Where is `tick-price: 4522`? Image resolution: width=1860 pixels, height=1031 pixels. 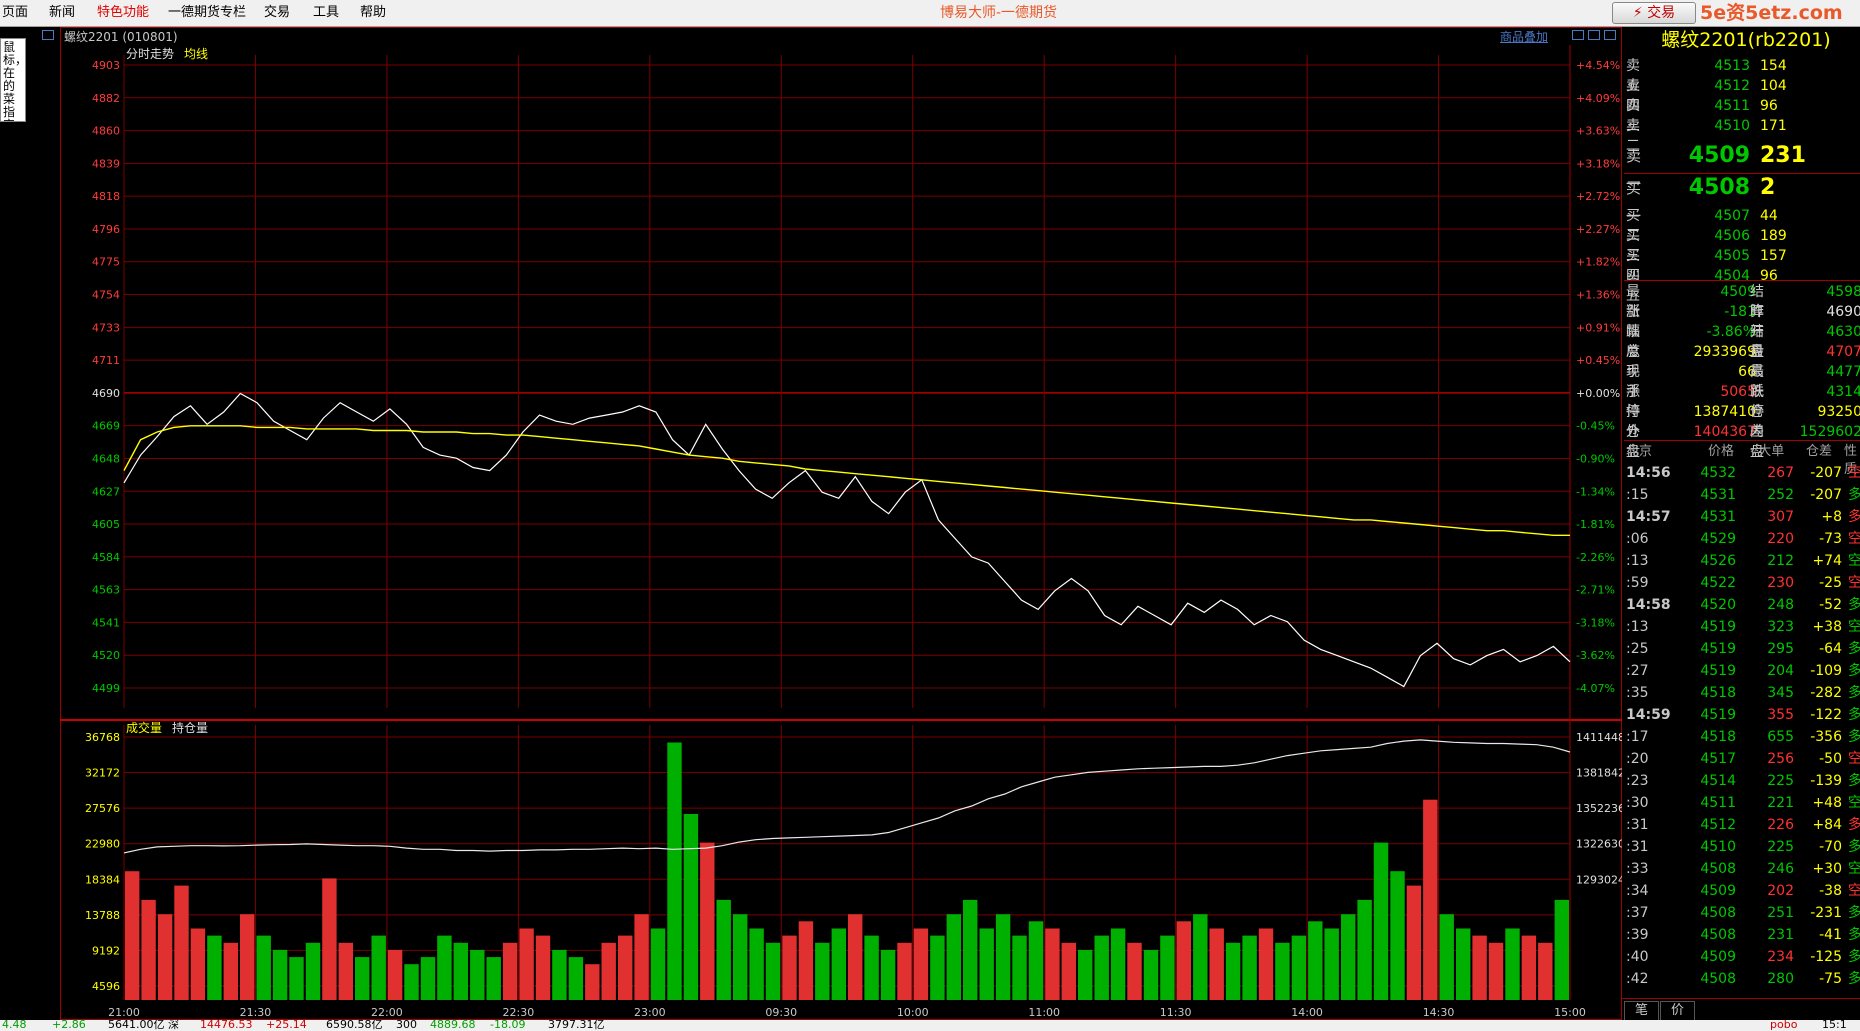 tick-price: 4522 is located at coordinates (1718, 583).